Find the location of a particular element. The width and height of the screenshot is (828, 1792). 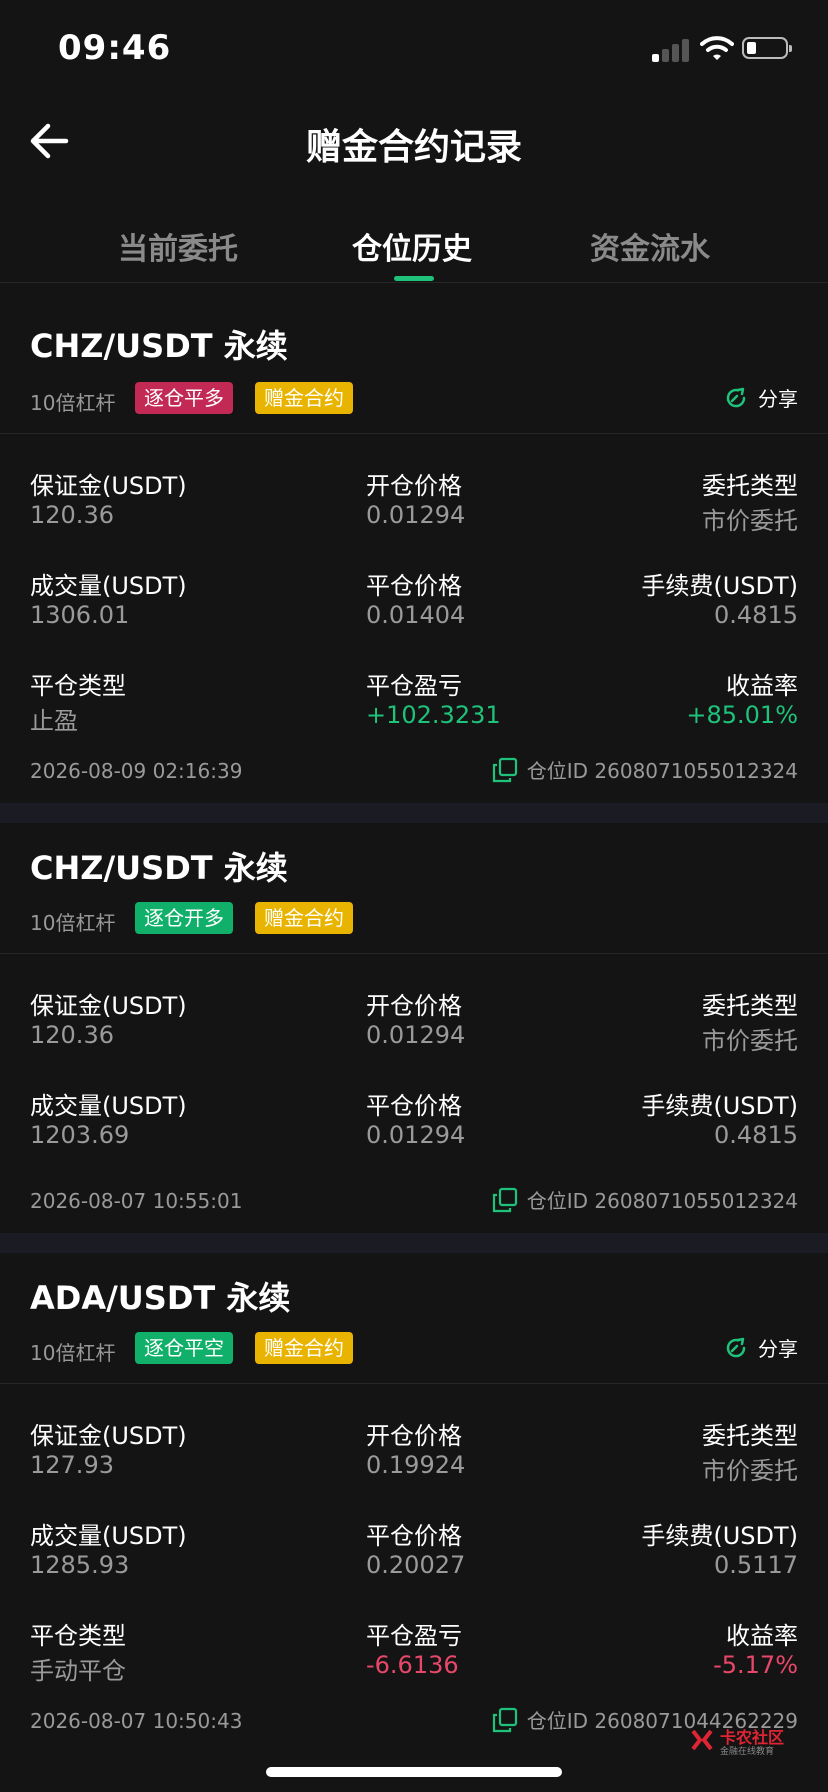

pnl-value: -6.6136 is located at coordinates (412, 1665).